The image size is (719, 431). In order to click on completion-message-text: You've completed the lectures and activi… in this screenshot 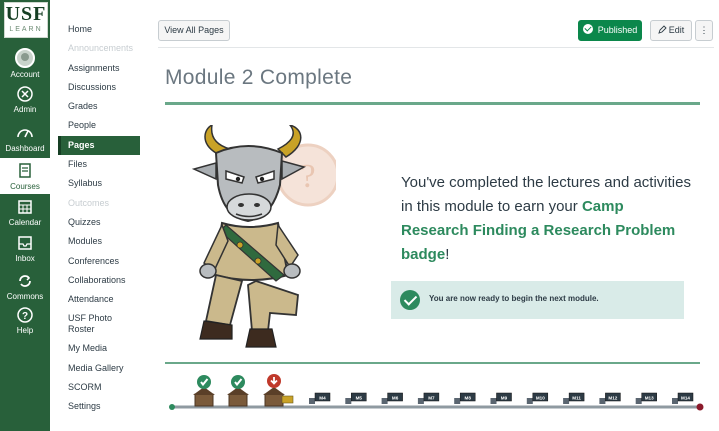, I will do `click(546, 194)`.